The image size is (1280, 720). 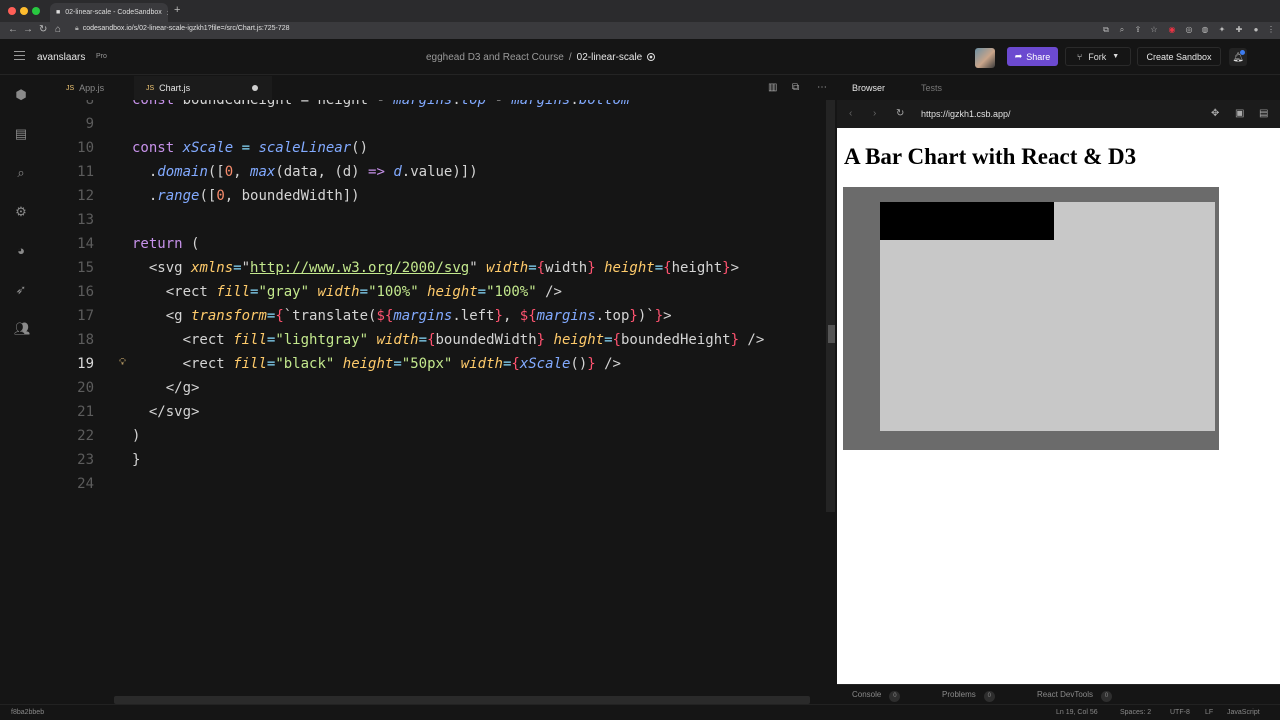 What do you see at coordinates (1032, 56) in the screenshot?
I see `share-button: ➦ Share` at bounding box center [1032, 56].